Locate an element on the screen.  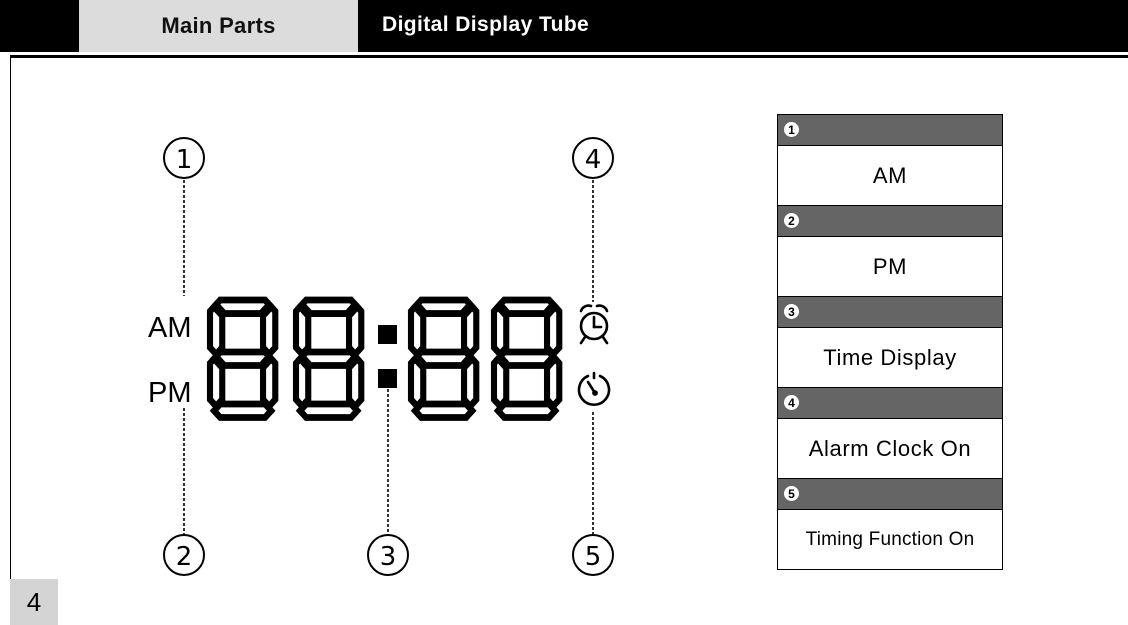
colon-bottom-dot is located at coordinates (387, 378).